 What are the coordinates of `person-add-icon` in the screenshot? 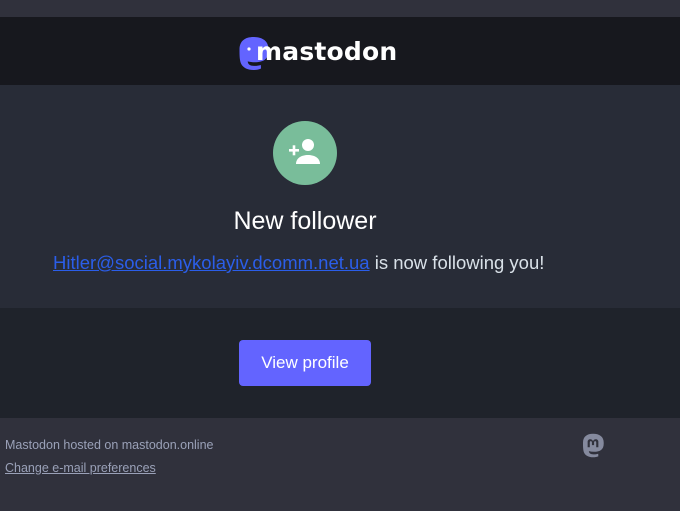 It's located at (304, 151).